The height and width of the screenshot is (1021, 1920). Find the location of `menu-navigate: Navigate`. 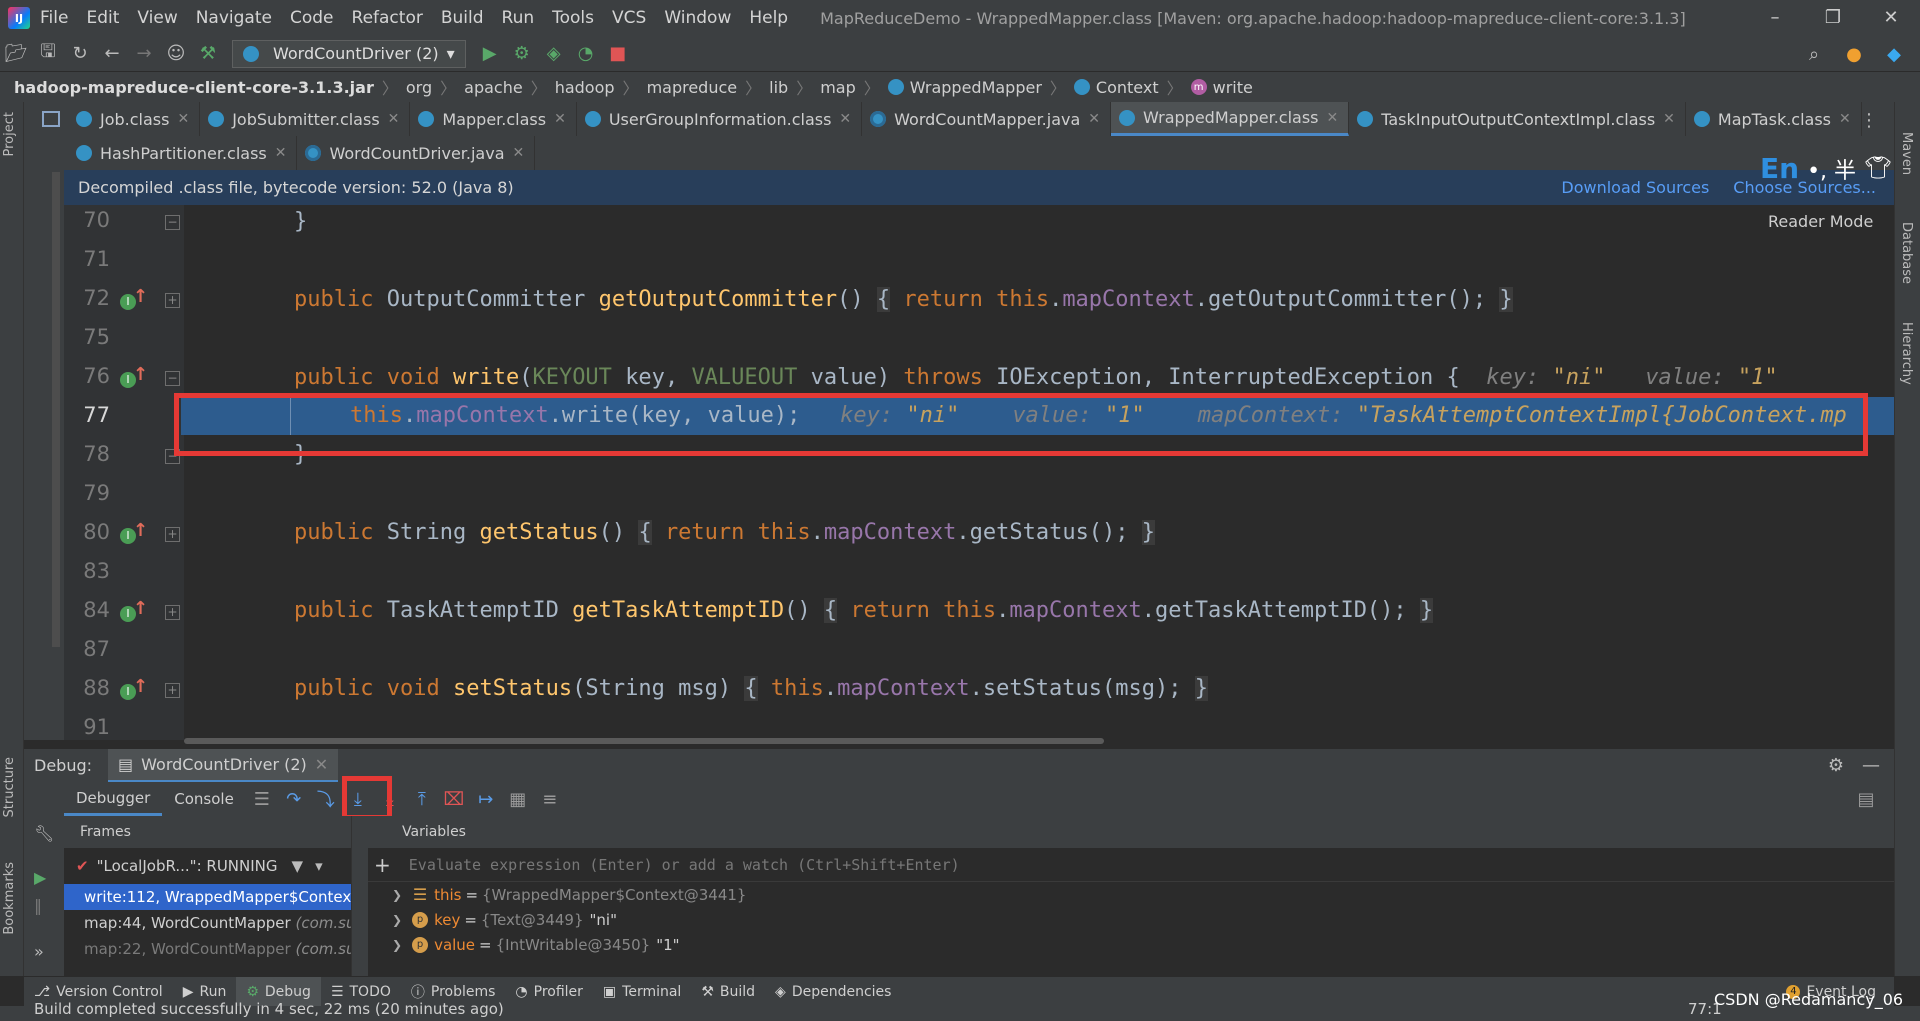

menu-navigate: Navigate is located at coordinates (234, 18).